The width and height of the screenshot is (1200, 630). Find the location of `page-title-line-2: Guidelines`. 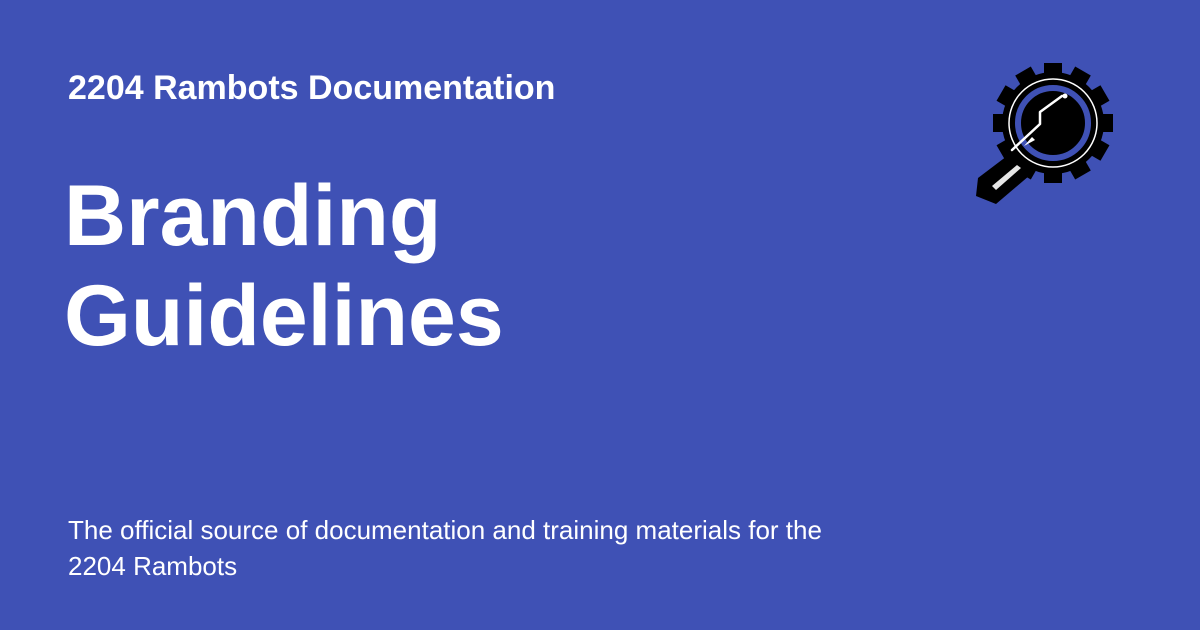

page-title-line-2: Guidelines is located at coordinates (284, 316).